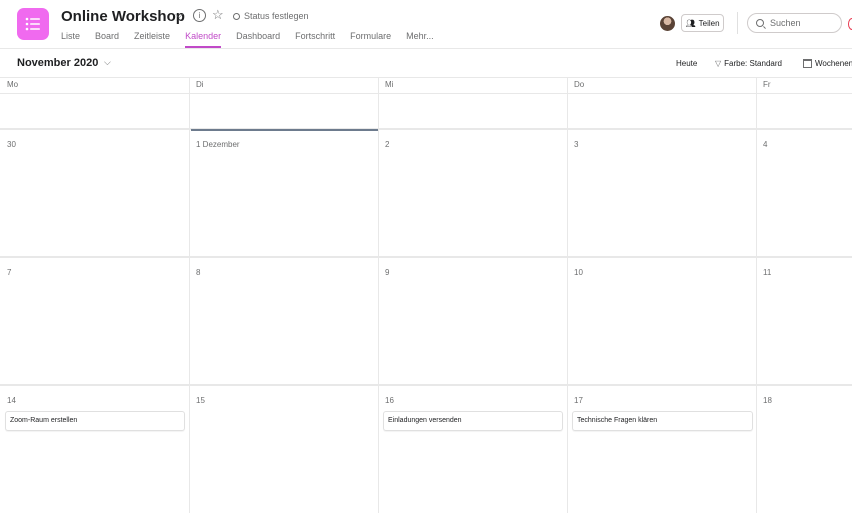 The image size is (852, 513). Describe the element at coordinates (95, 421) in the screenshot. I see `task-card: Zoom-Raum erstellen` at that location.